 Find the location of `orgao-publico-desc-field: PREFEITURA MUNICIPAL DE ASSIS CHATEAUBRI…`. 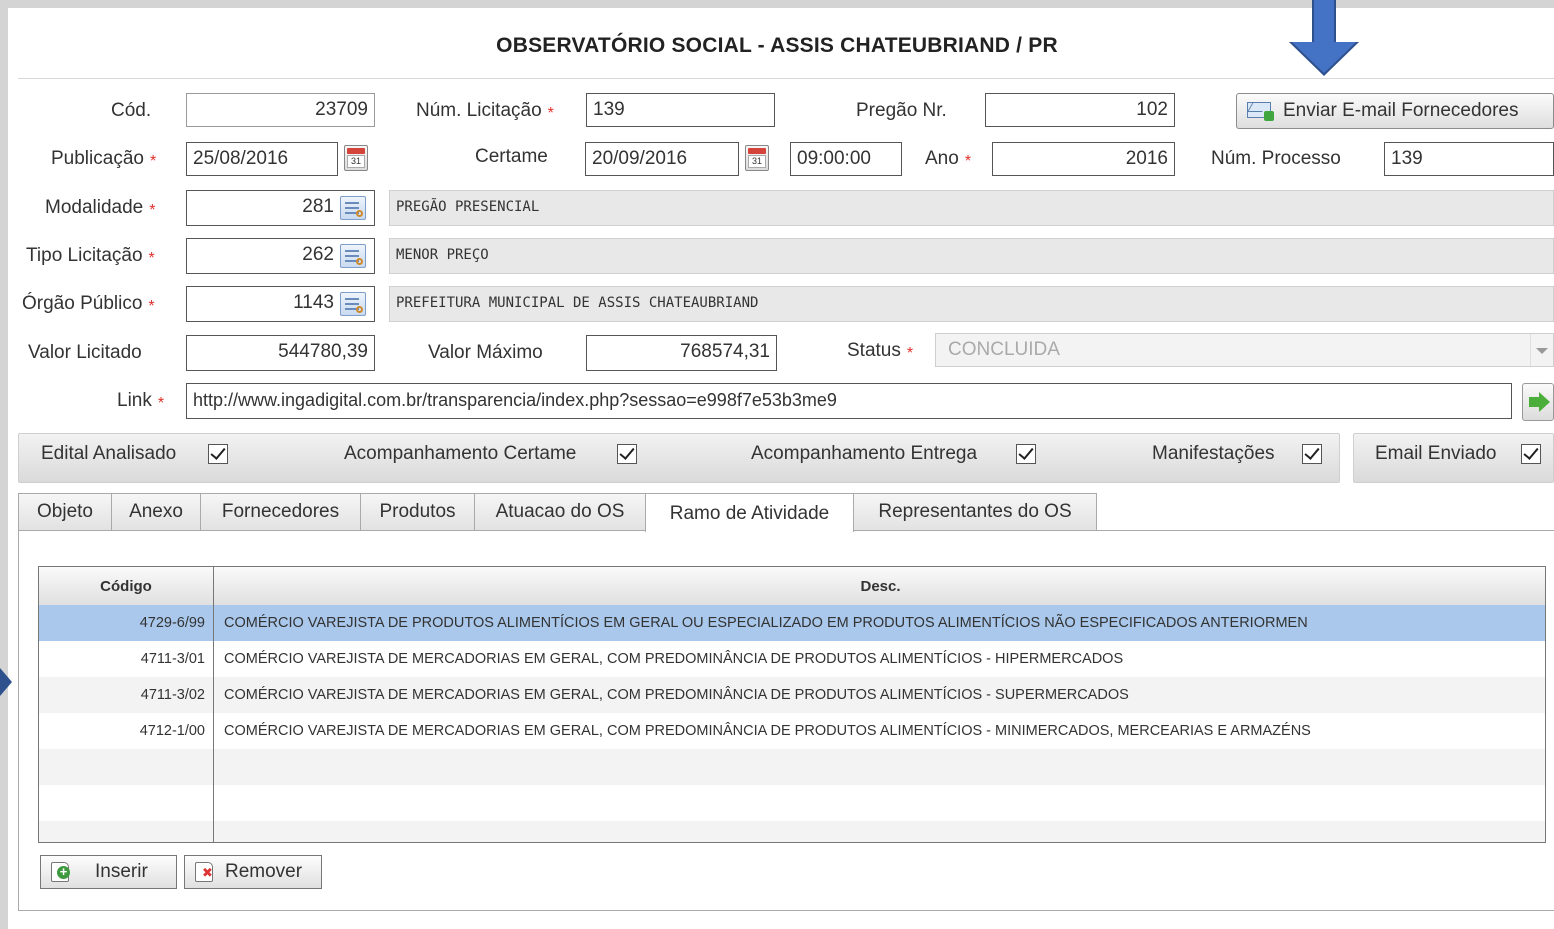

orgao-publico-desc-field: PREFEITURA MUNICIPAL DE ASSIS CHATEAUBRI… is located at coordinates (971, 304).